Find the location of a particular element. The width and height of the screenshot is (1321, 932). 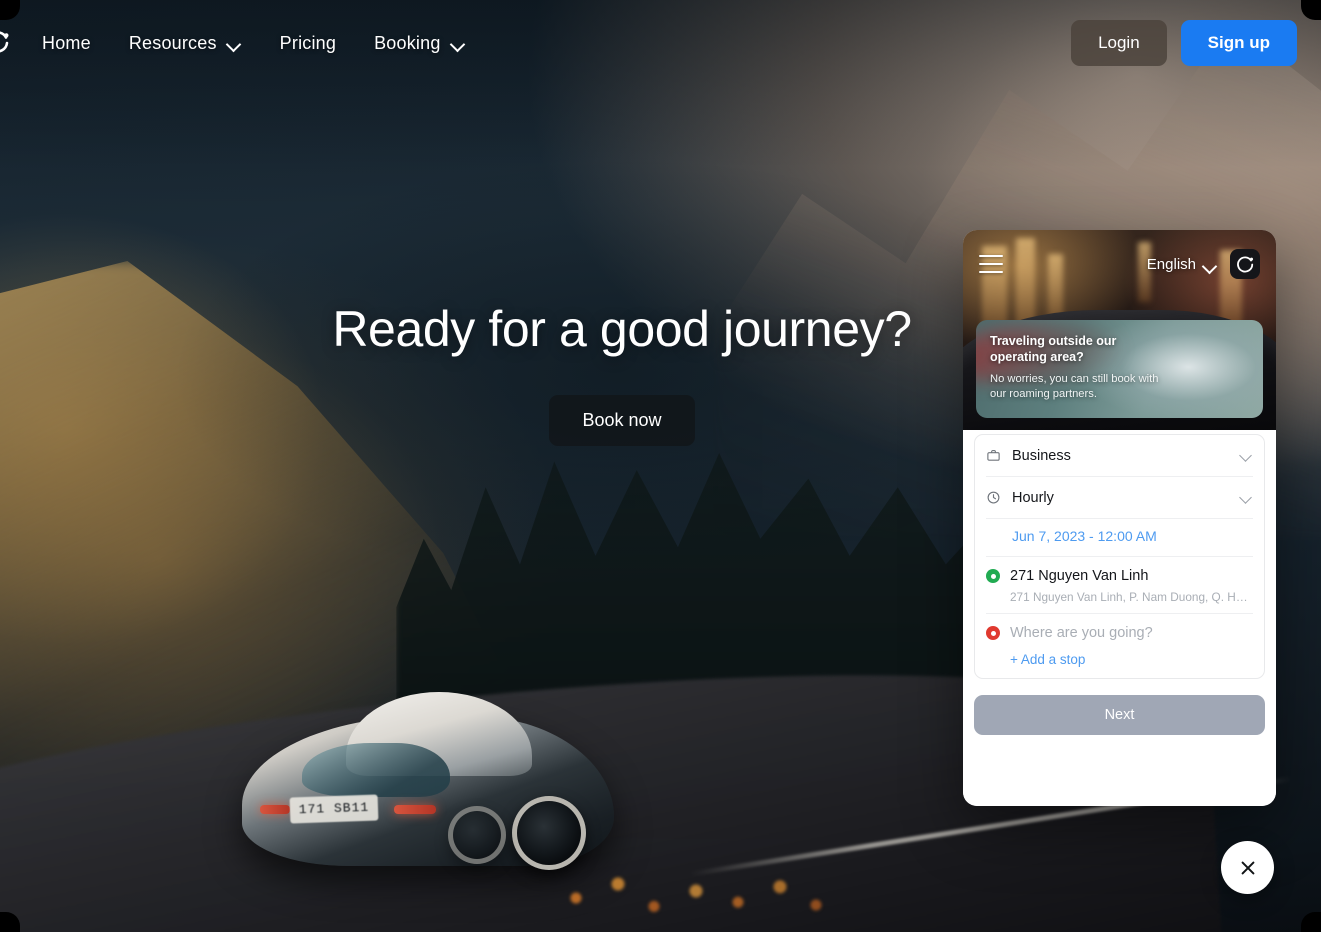

booking-mode-select: Hourly is located at coordinates (1119, 498).